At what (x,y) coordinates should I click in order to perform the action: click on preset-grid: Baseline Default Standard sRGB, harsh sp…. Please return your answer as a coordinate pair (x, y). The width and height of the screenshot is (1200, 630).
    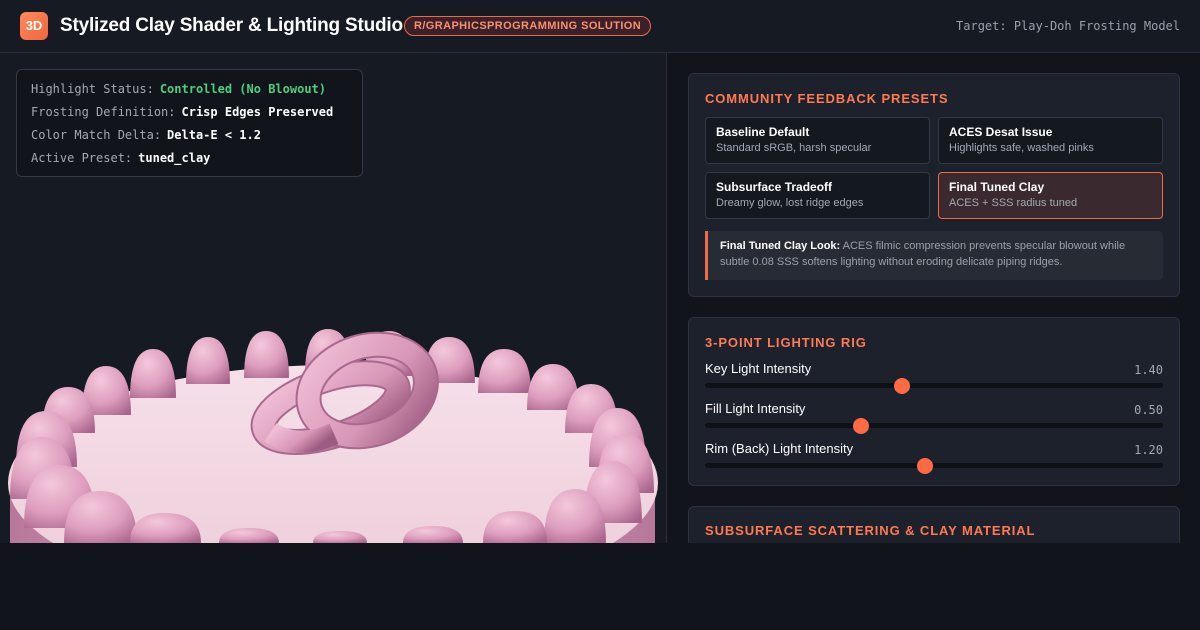
    Looking at the image, I should click on (934, 168).